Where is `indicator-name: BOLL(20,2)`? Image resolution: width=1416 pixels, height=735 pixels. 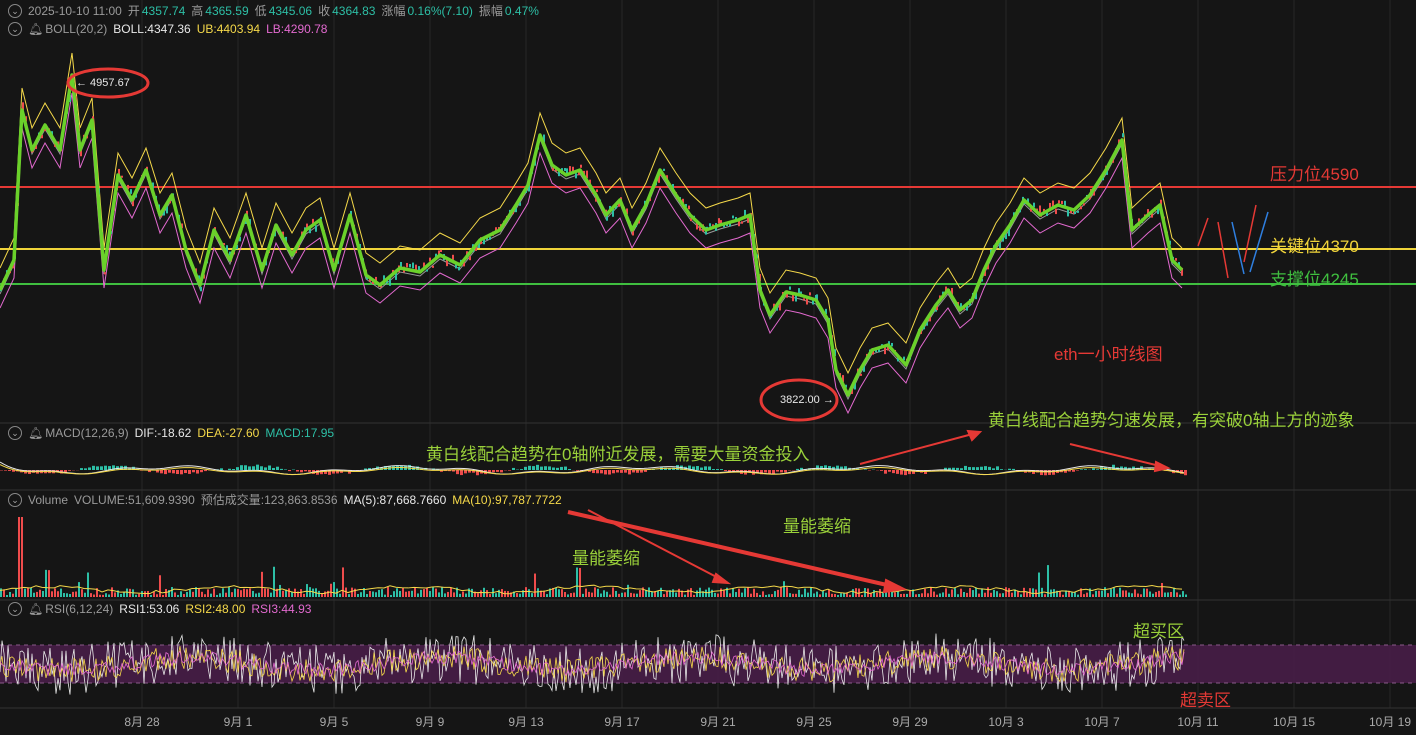 indicator-name: BOLL(20,2) is located at coordinates (76, 29).